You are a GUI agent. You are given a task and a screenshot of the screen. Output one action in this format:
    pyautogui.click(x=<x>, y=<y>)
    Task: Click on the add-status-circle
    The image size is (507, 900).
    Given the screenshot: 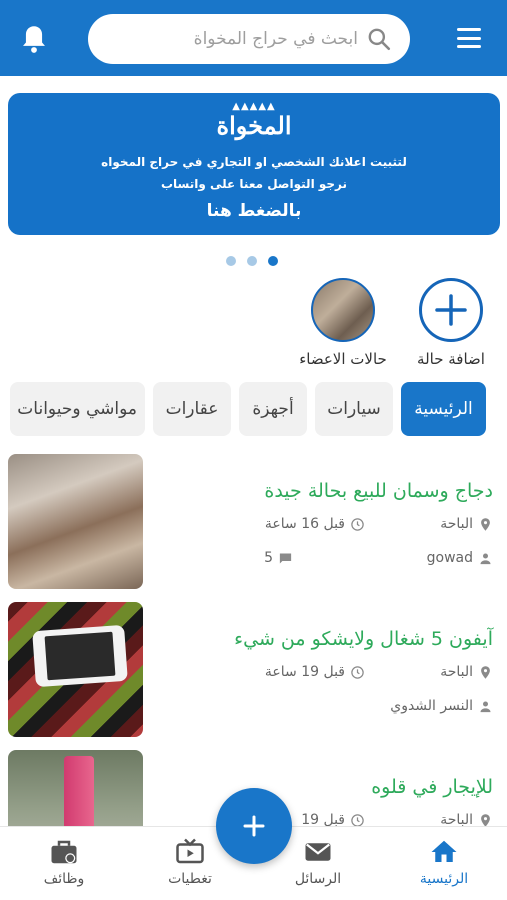 What is the action you would take?
    pyautogui.click(x=451, y=310)
    